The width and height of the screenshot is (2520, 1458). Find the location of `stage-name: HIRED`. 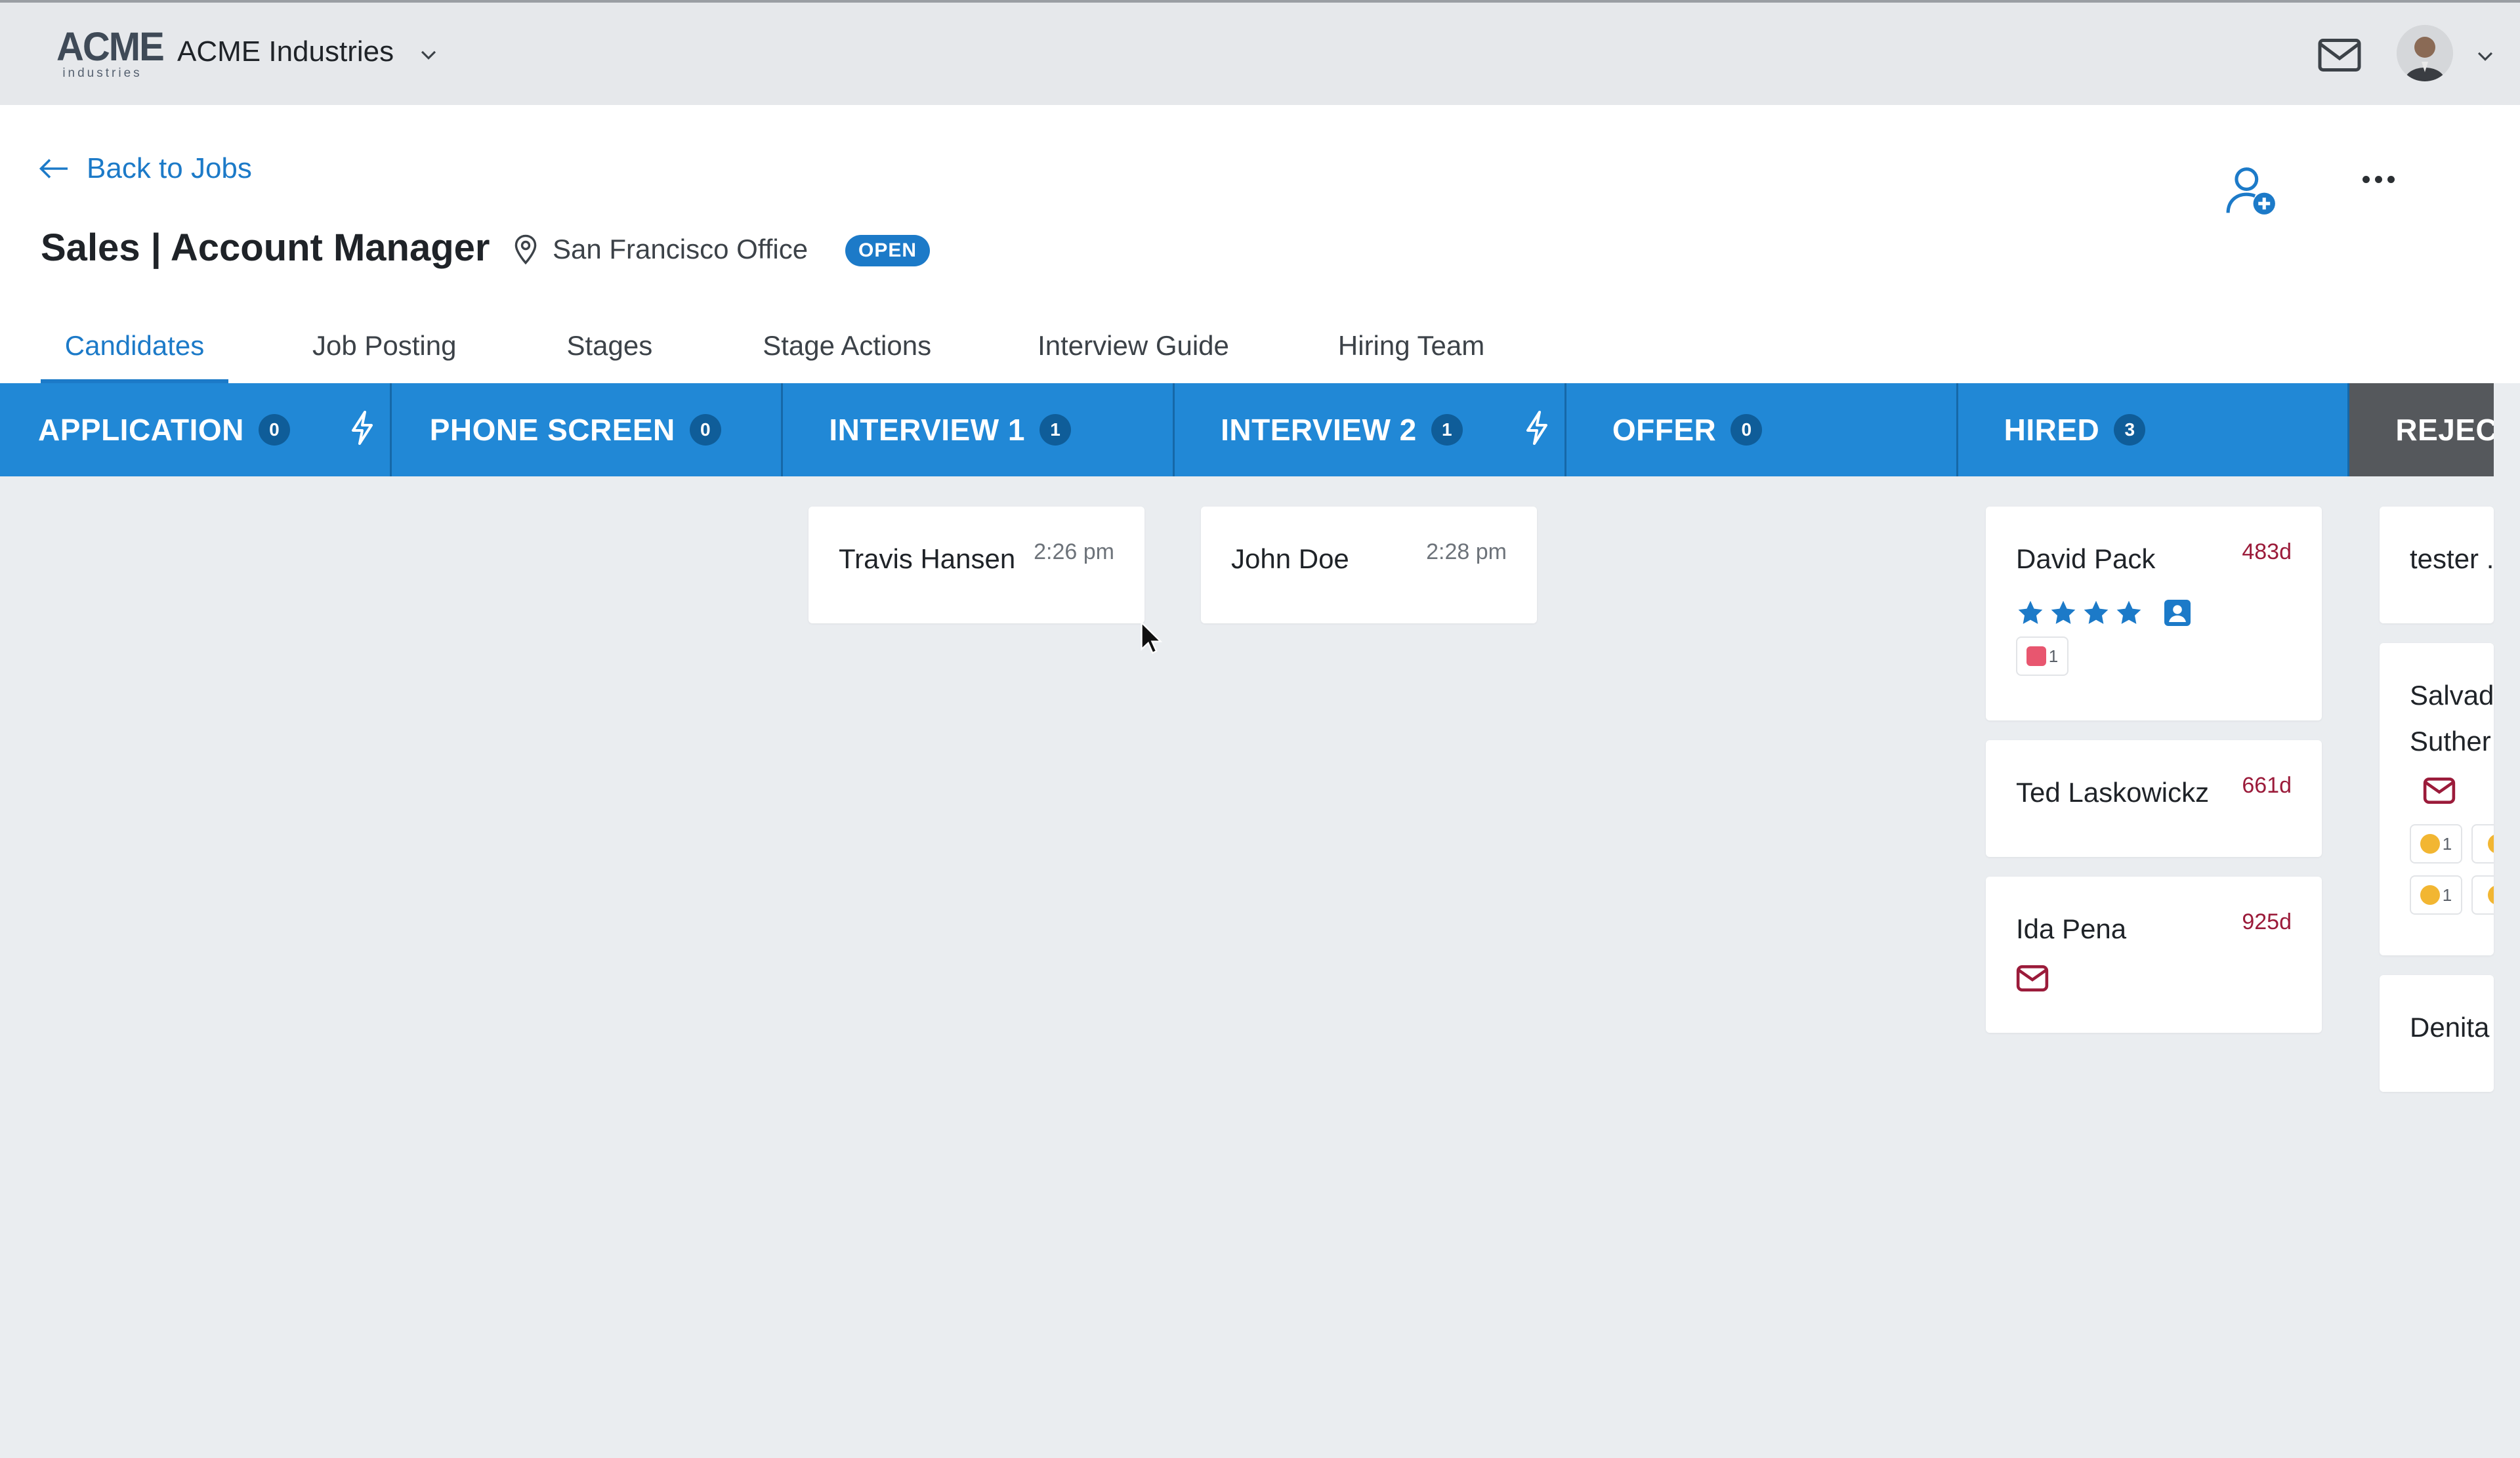

stage-name: HIRED is located at coordinates (2052, 430).